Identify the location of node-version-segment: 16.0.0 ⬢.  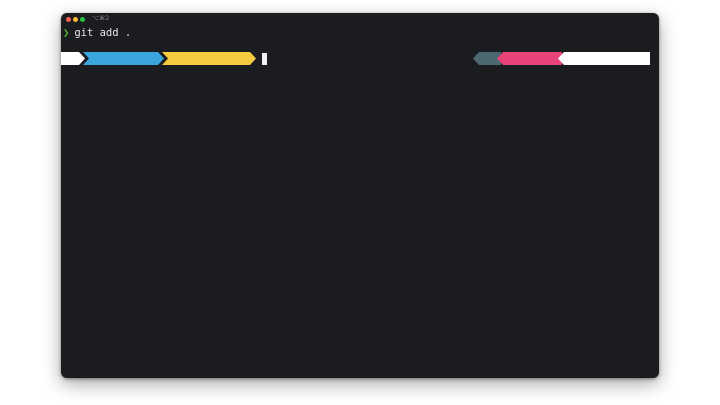
(529, 58).